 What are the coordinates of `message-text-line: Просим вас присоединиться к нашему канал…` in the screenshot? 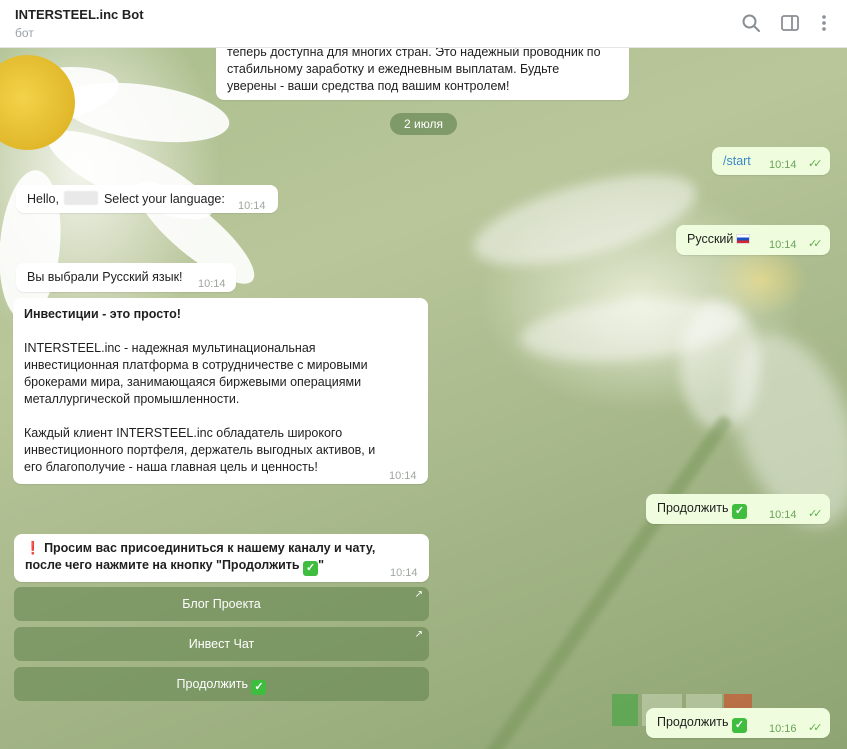 It's located at (210, 548).